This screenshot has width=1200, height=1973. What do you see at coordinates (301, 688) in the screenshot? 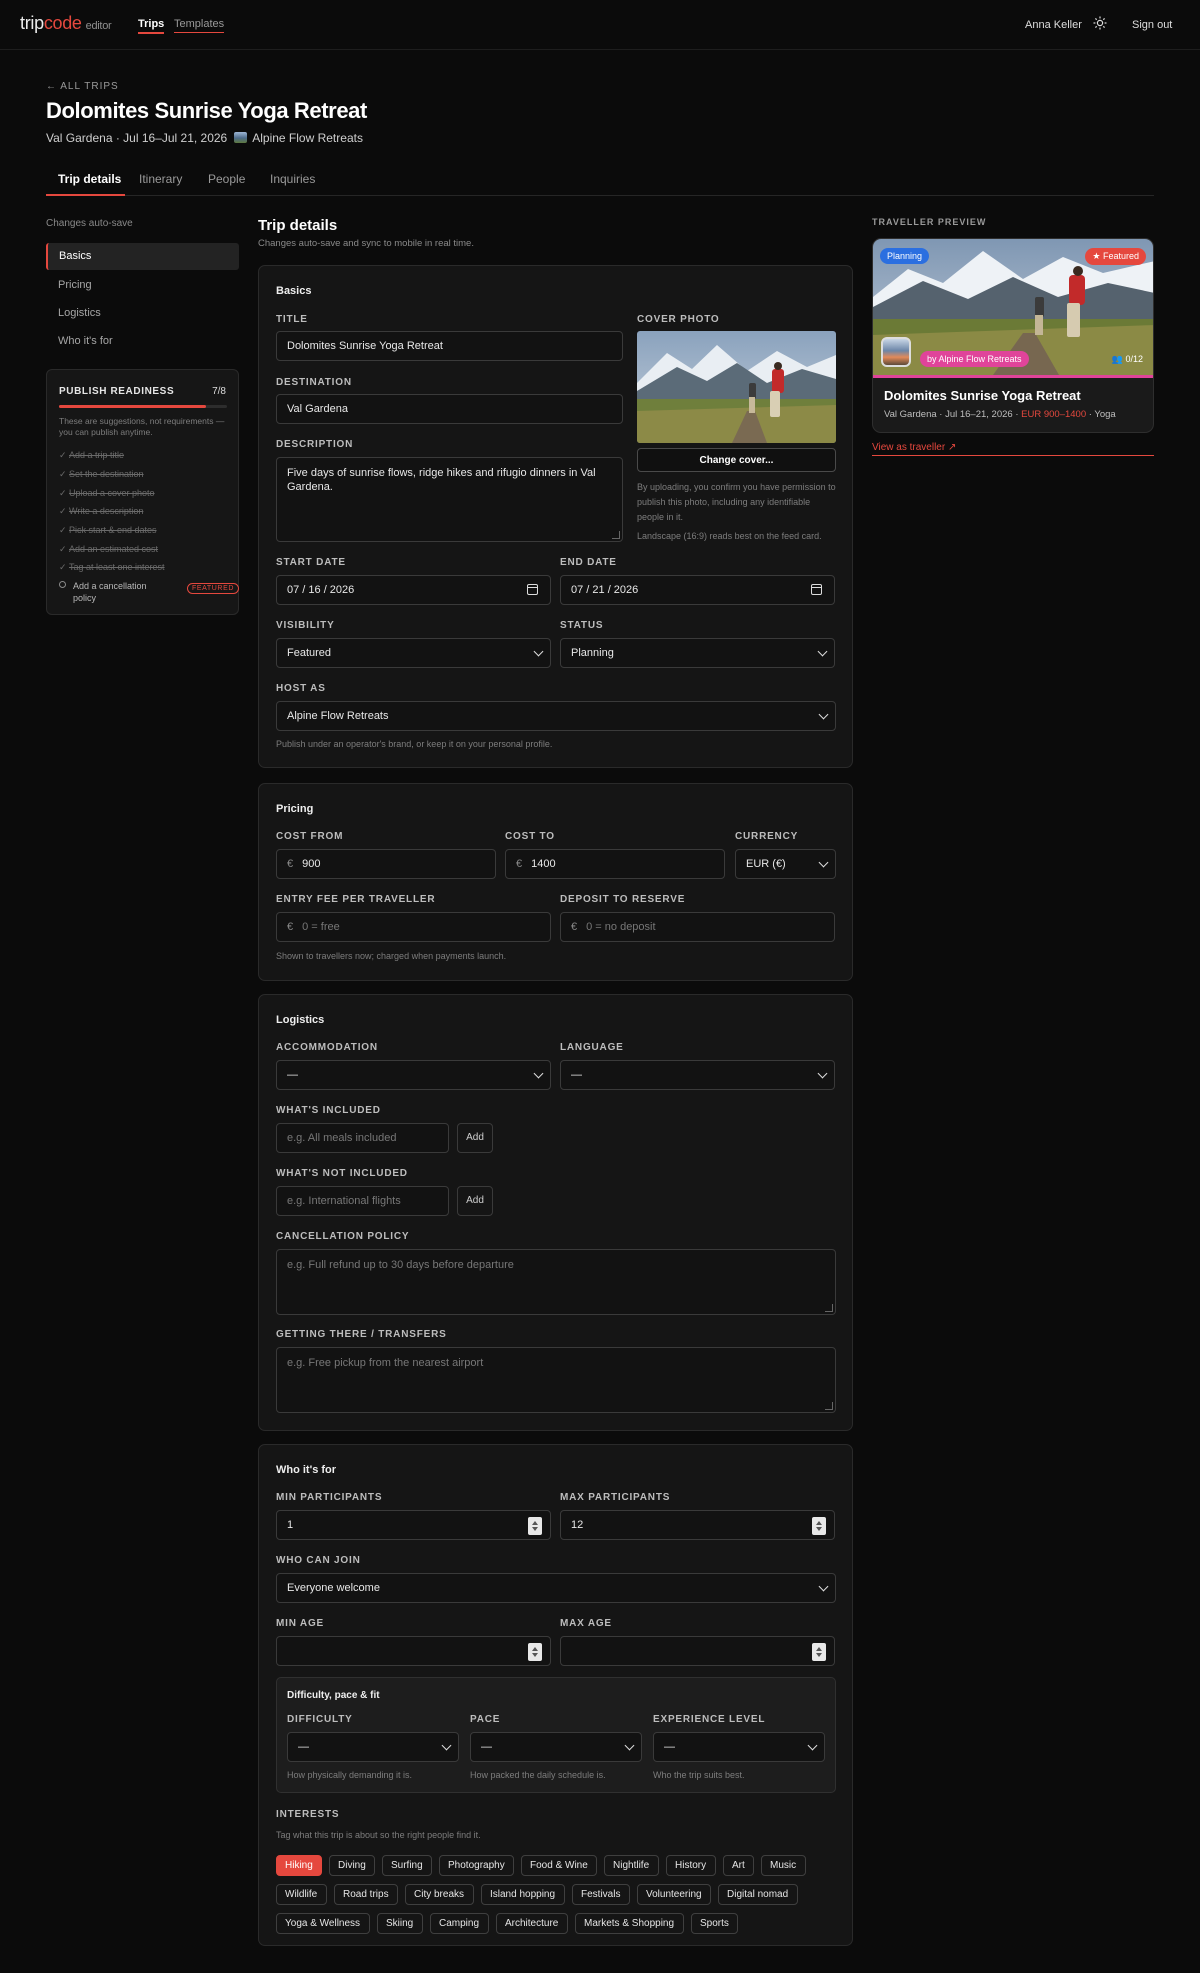
I see `field-label: HOST AS` at bounding box center [301, 688].